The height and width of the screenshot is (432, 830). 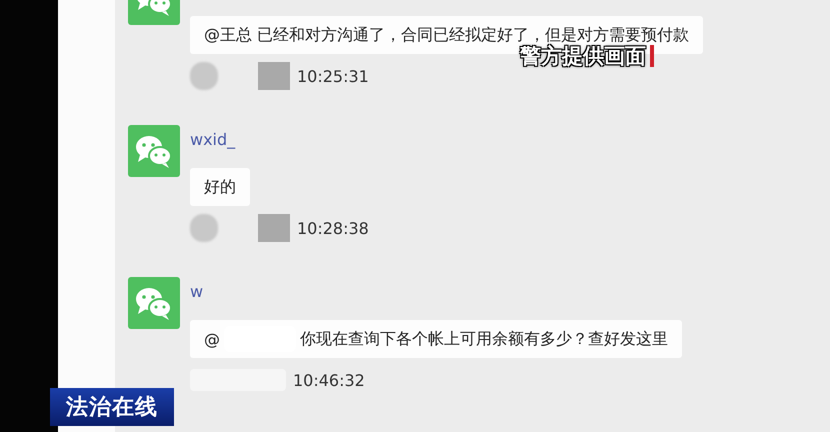 I want to click on sender-name: wxid_, so click(x=213, y=139).